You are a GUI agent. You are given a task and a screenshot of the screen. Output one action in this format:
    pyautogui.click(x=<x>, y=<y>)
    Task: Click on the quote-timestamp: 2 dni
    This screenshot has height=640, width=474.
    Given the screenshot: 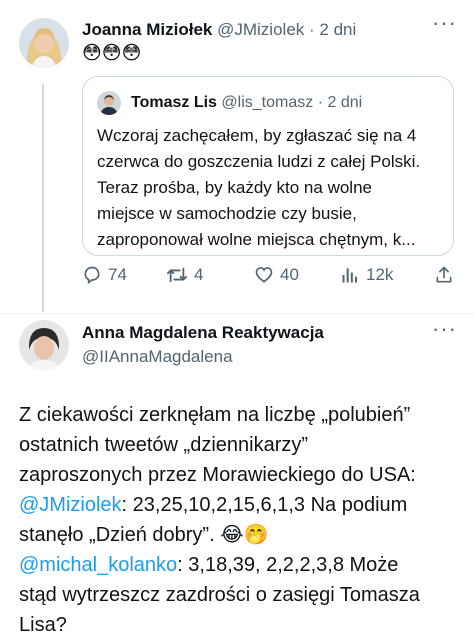 What is the action you would take?
    pyautogui.click(x=344, y=102)
    